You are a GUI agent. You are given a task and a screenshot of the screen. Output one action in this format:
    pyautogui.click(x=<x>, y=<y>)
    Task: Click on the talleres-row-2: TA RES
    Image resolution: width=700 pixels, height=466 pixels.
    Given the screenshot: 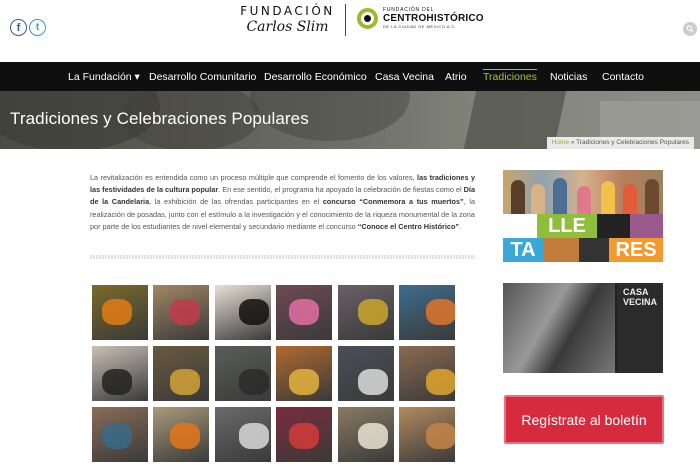 What is the action you would take?
    pyautogui.click(x=583, y=250)
    